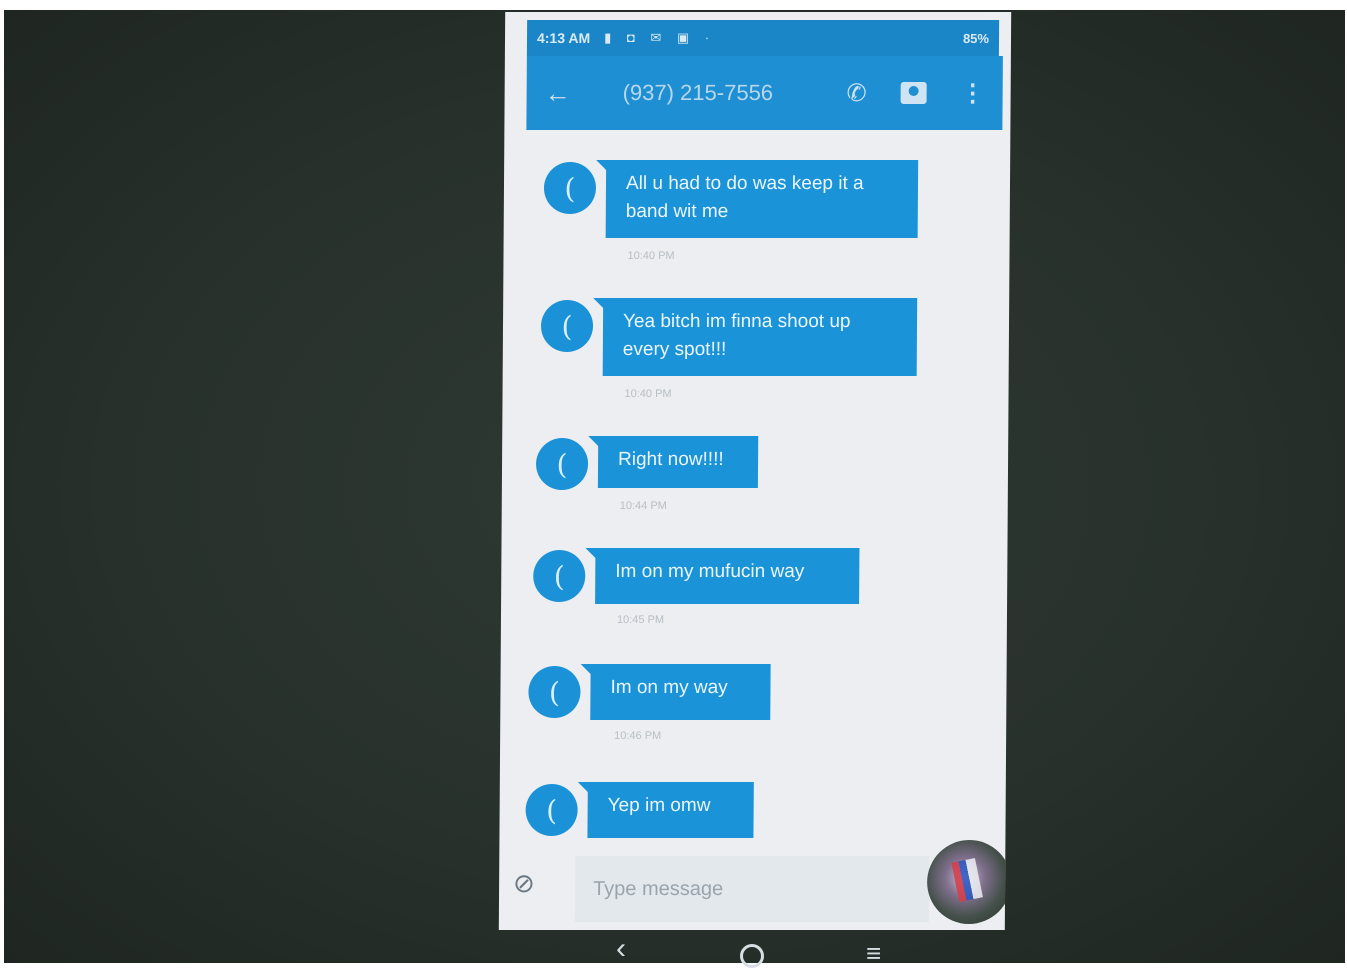  Describe the element at coordinates (680, 692) in the screenshot. I see `message-bubble: Im on my way` at that location.